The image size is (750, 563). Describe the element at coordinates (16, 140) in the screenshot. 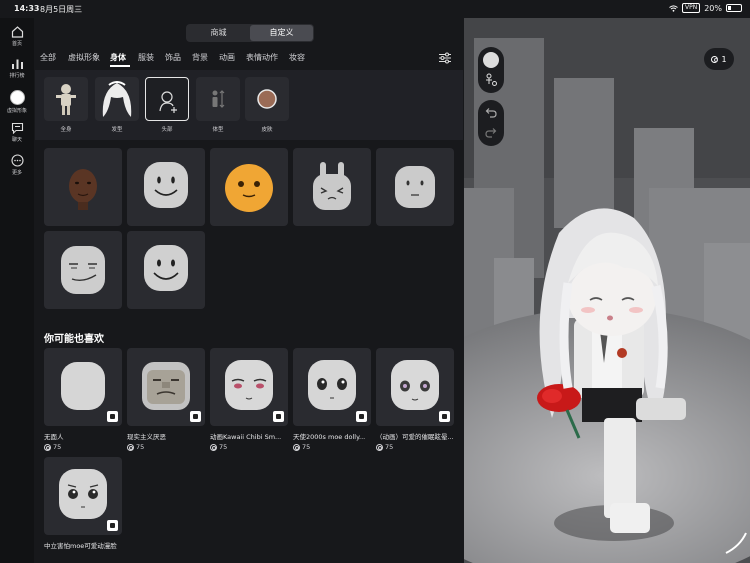

I see `nav-label: 聊天` at that location.